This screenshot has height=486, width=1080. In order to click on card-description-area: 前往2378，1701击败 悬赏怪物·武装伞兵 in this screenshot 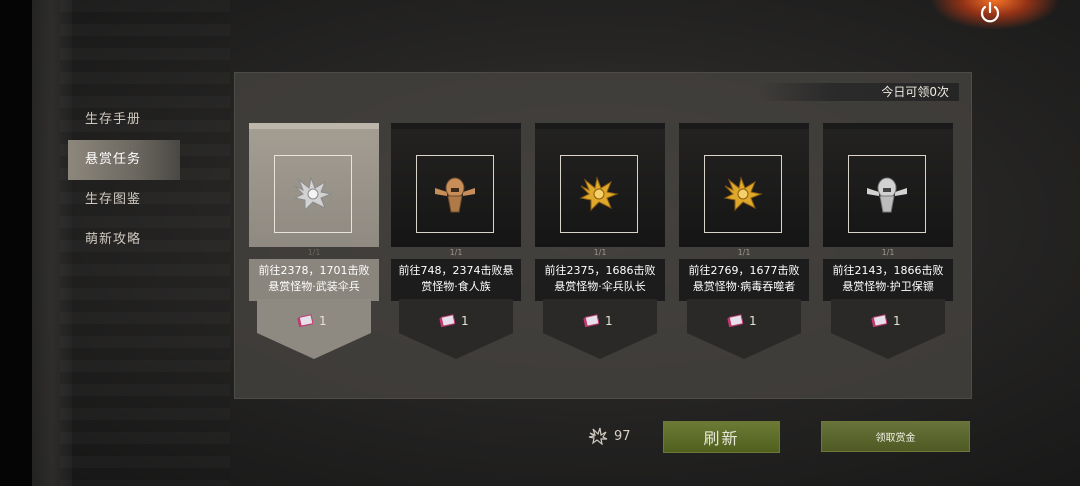, I will do `click(314, 280)`.